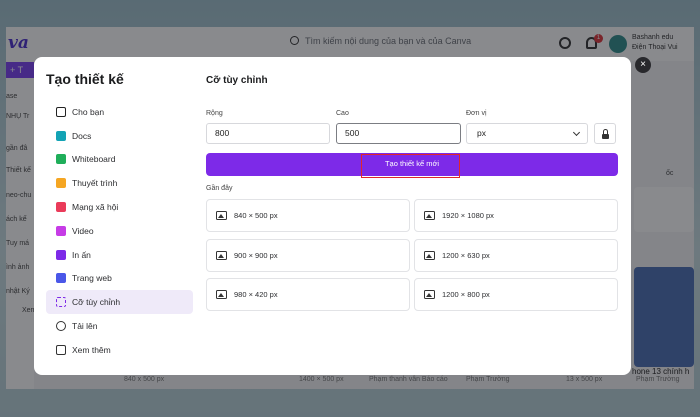  What do you see at coordinates (516, 255) in the screenshot?
I see `recent-size-card: 1200 × 630 px` at bounding box center [516, 255].